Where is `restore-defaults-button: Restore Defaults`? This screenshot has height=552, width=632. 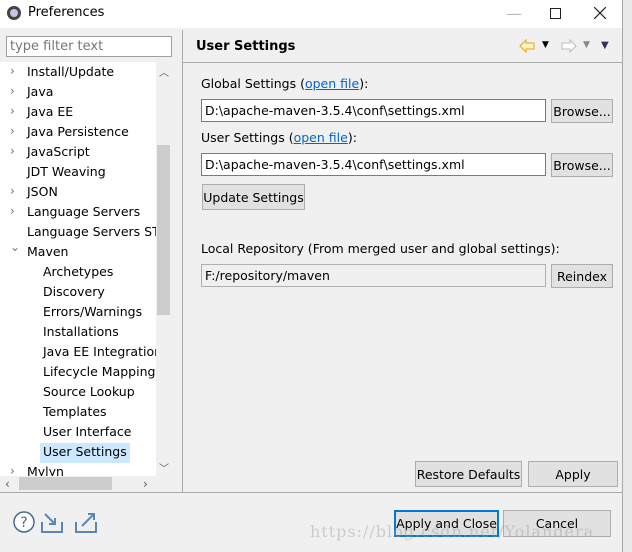 restore-defaults-button: Restore Defaults is located at coordinates (468, 474).